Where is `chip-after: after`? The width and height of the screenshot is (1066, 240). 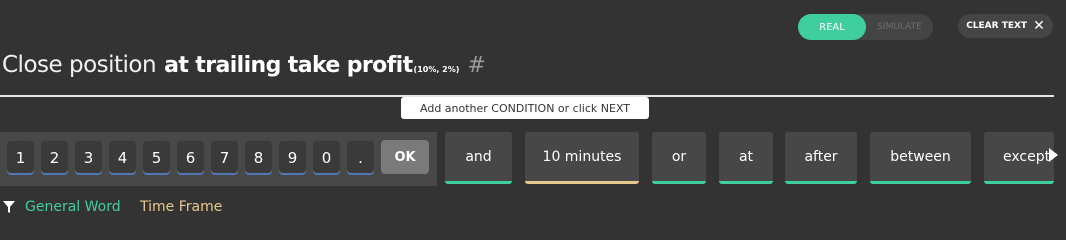 chip-after: after is located at coordinates (821, 158).